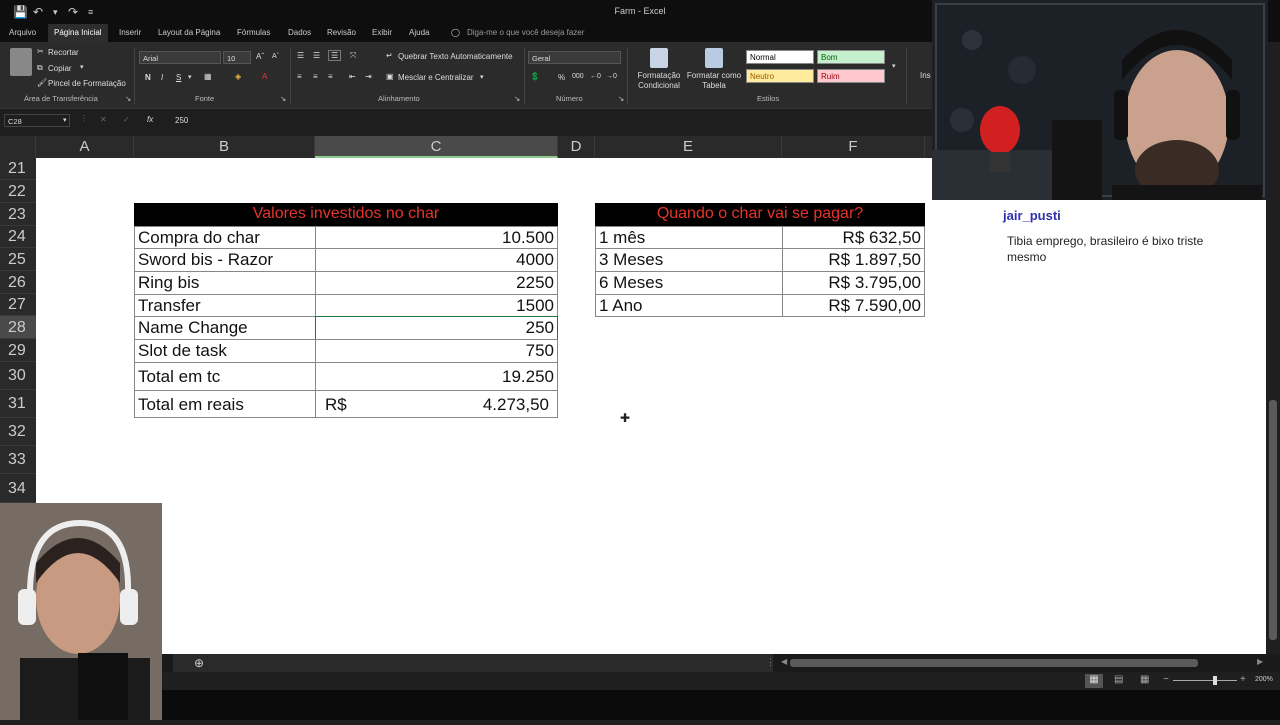 Image resolution: width=1280 pixels, height=725 pixels. What do you see at coordinates (18, 376) in the screenshot?
I see `row-header-30: 30` at bounding box center [18, 376].